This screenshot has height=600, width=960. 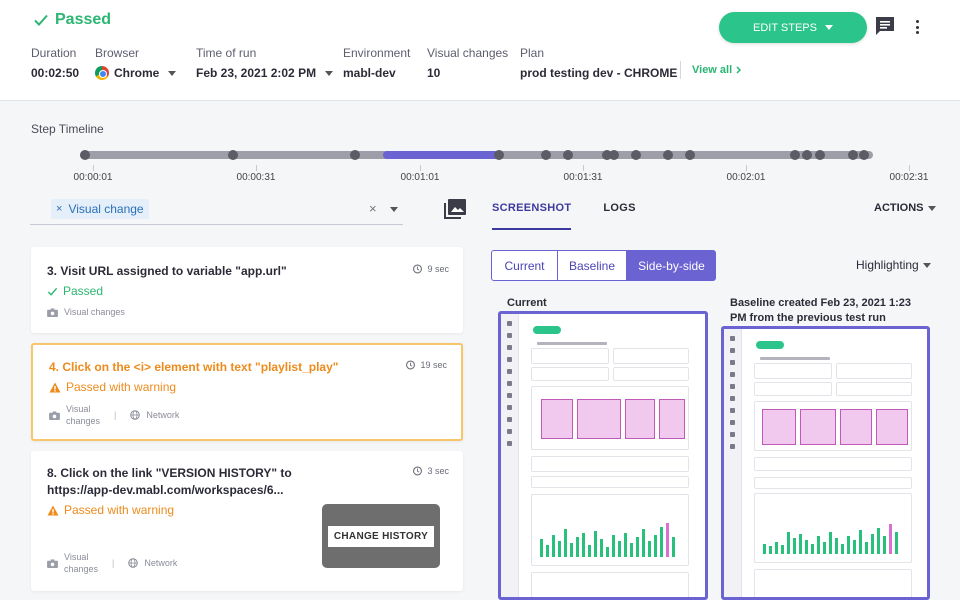 I want to click on timeline-label: 00:01:01, so click(x=420, y=177).